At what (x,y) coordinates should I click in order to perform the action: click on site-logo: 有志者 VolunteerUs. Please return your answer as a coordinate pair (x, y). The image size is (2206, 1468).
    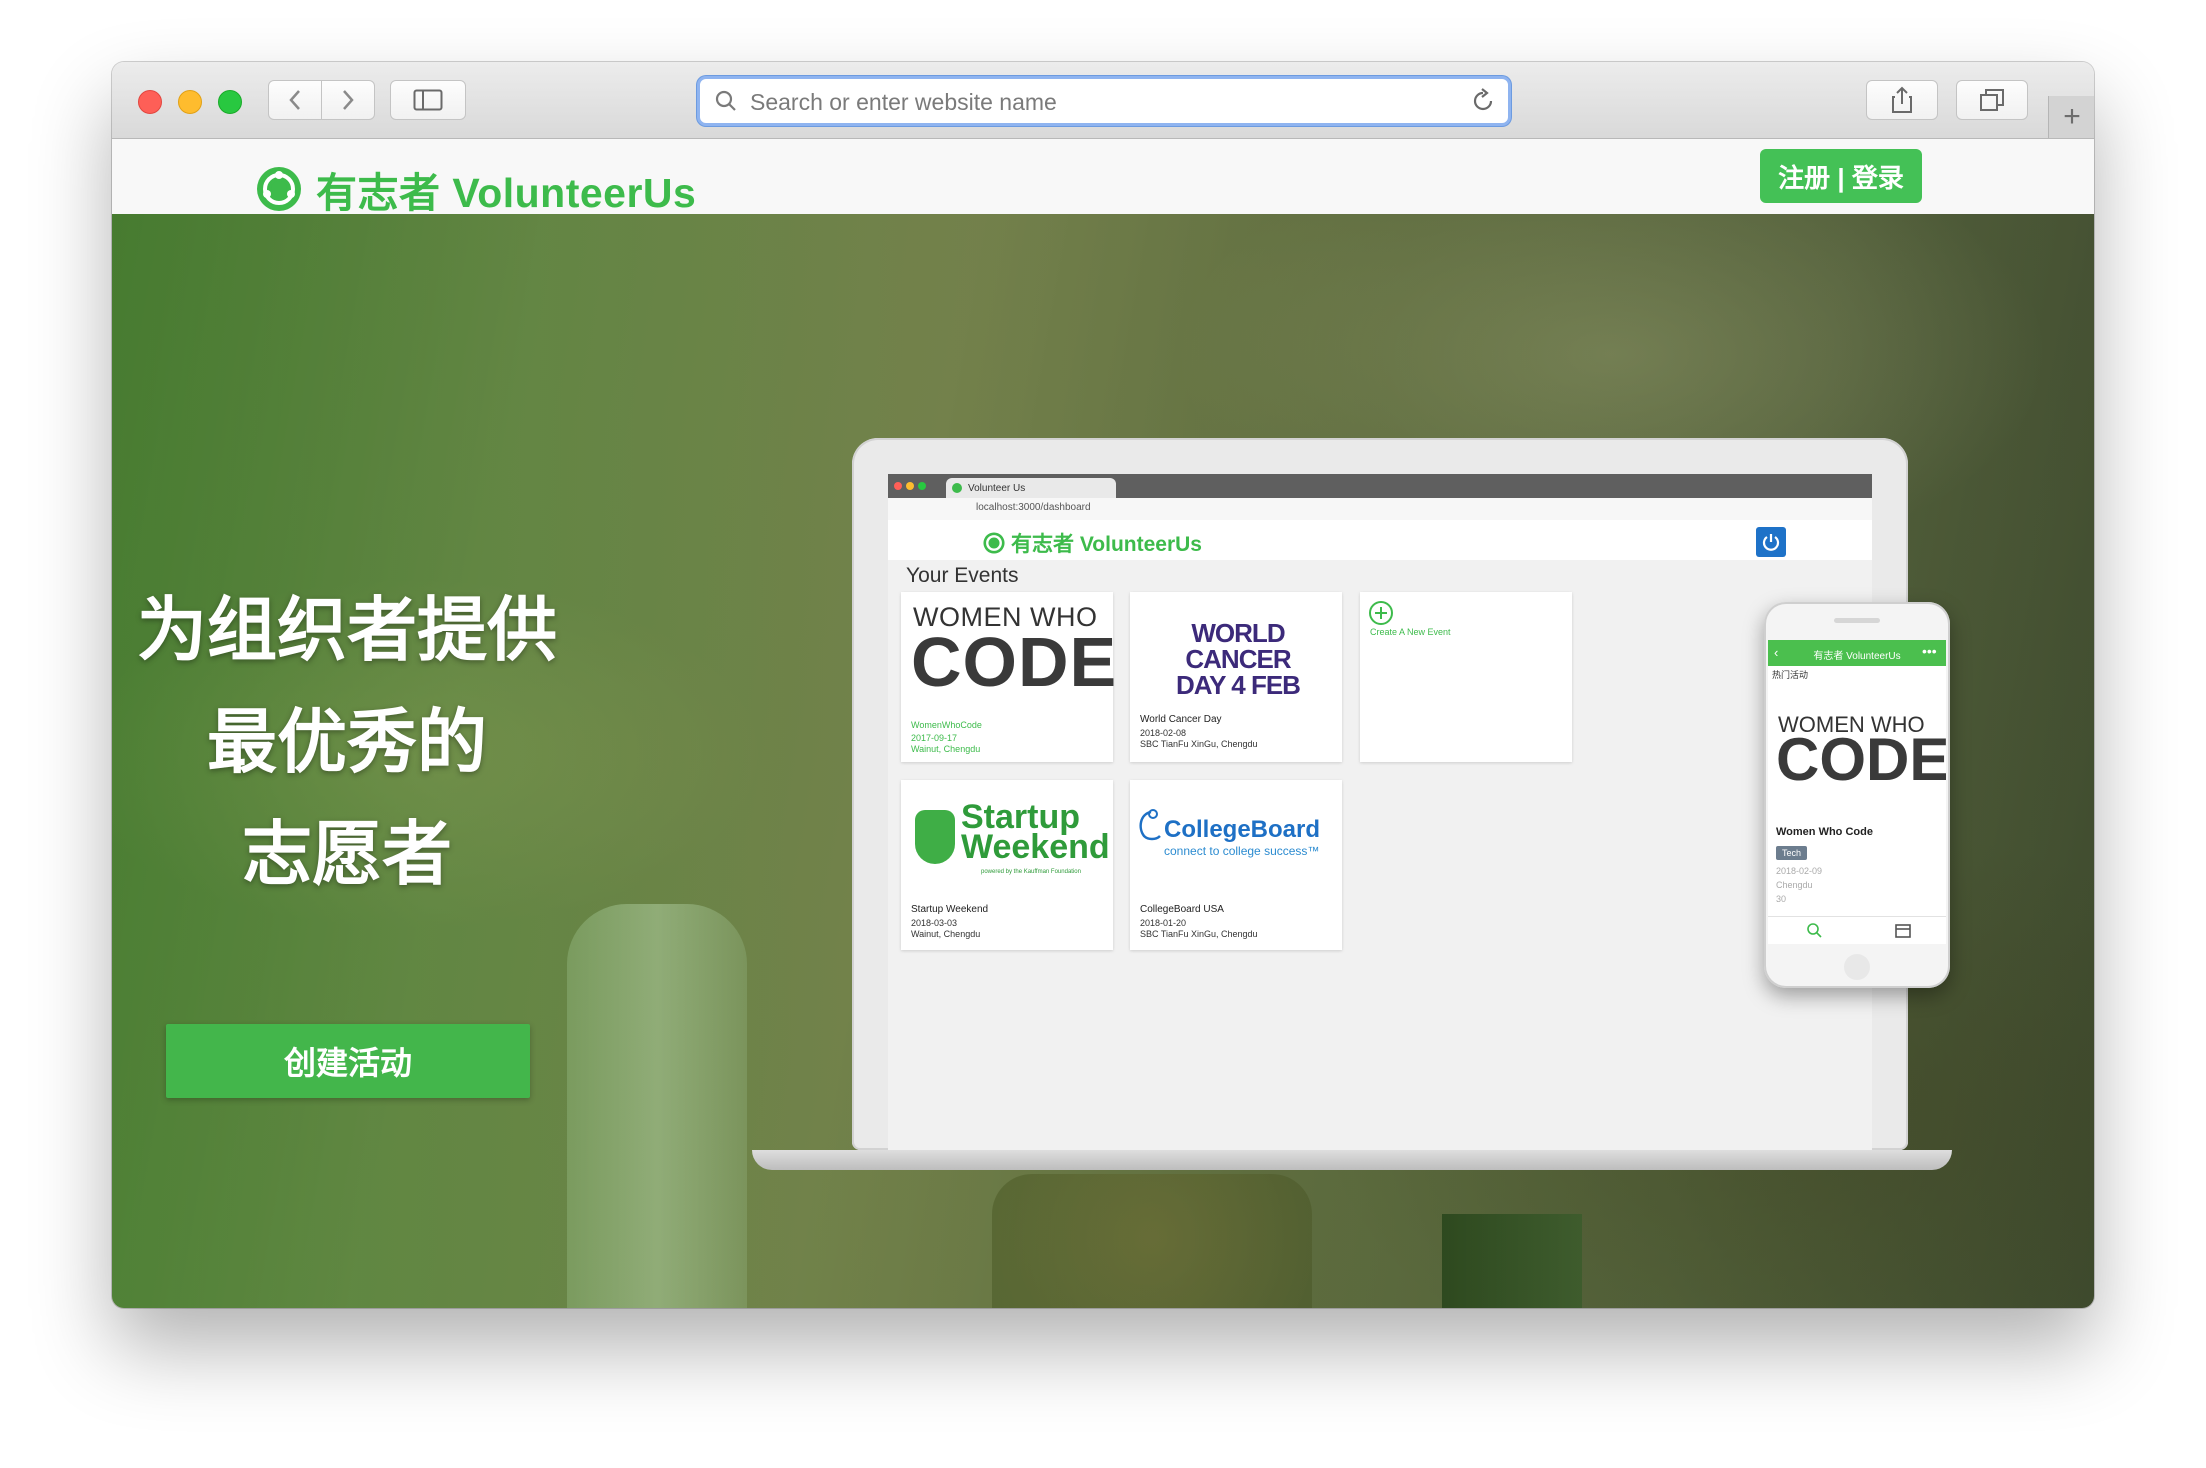
    Looking at the image, I should click on (475, 189).